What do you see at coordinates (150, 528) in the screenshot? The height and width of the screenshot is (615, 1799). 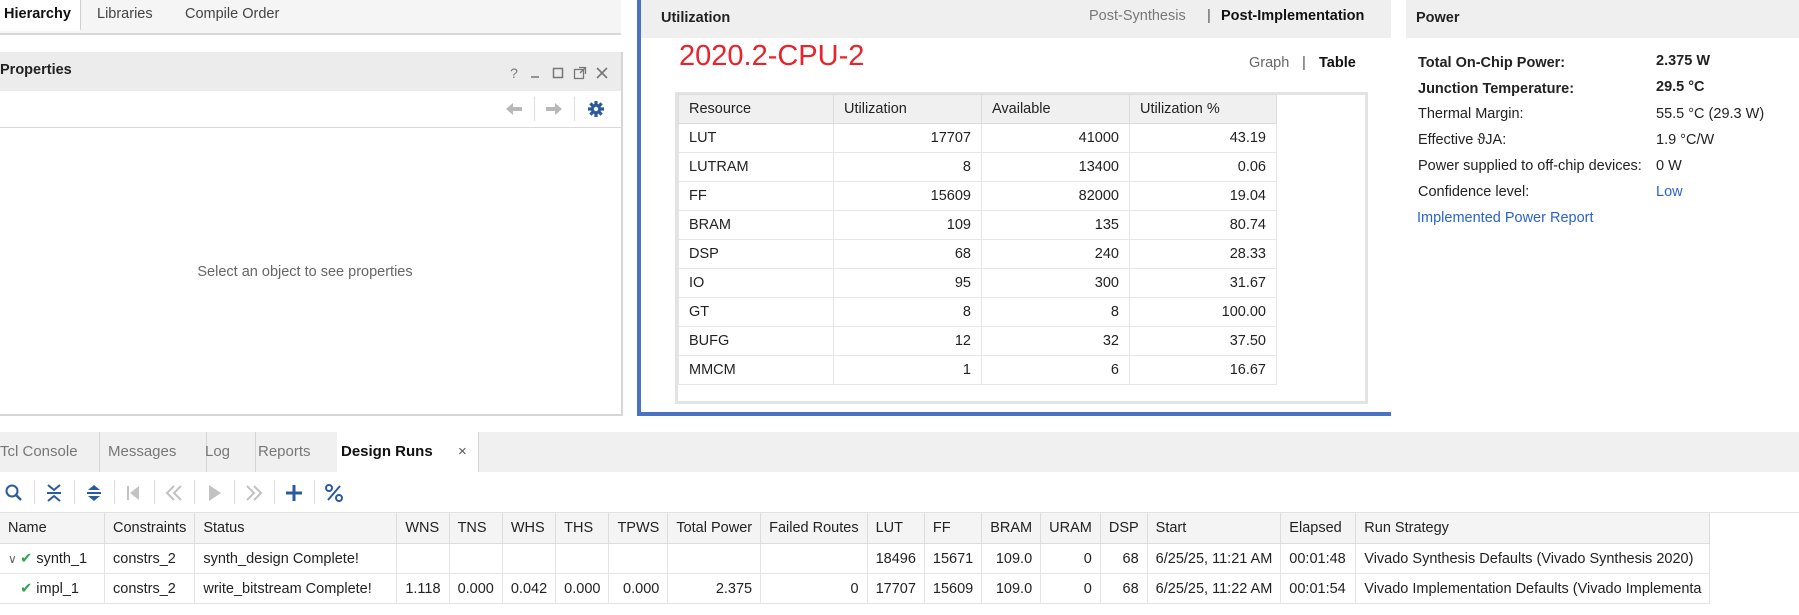 I see `column-header: Constraints` at bounding box center [150, 528].